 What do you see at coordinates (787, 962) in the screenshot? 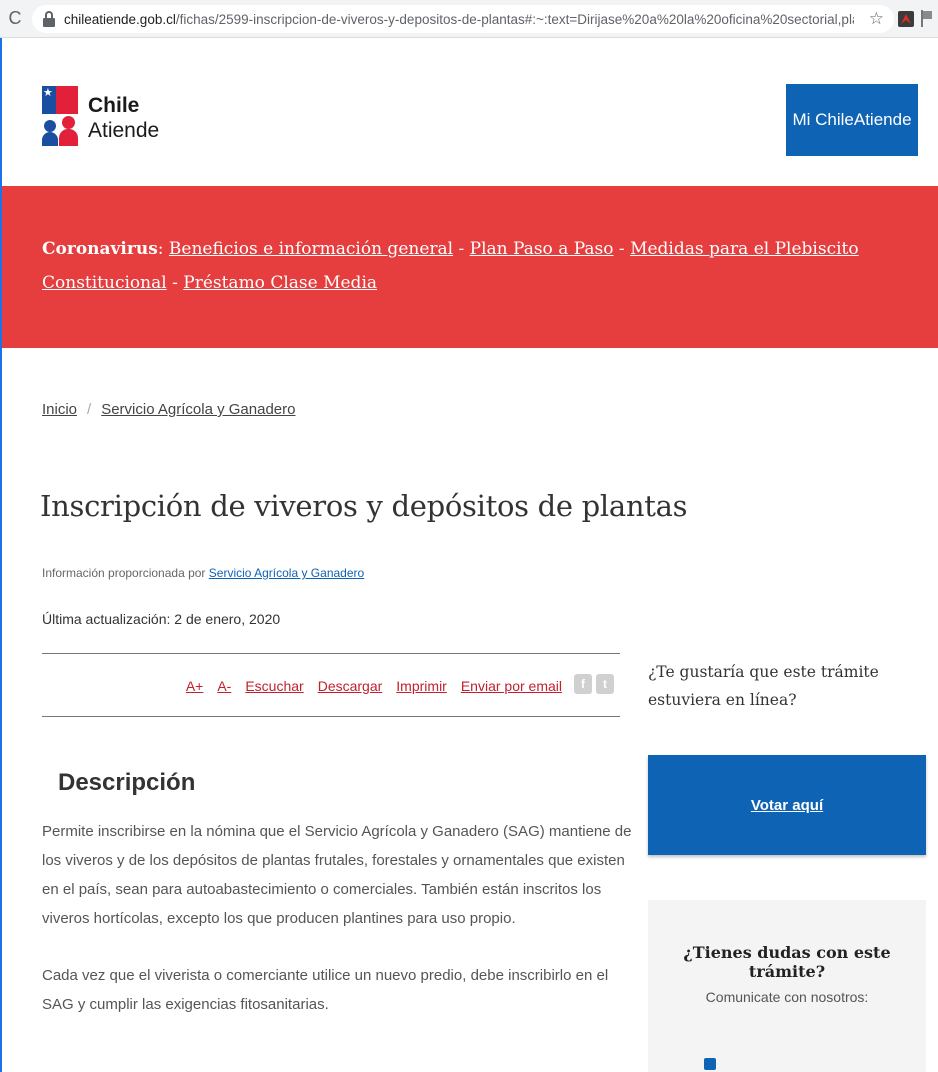
I see `help-title: ¿Tienes dudas con este trámite?` at bounding box center [787, 962].